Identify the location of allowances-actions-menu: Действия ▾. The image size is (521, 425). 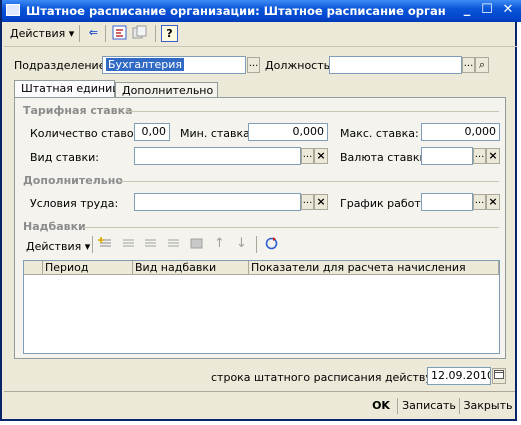
(58, 246).